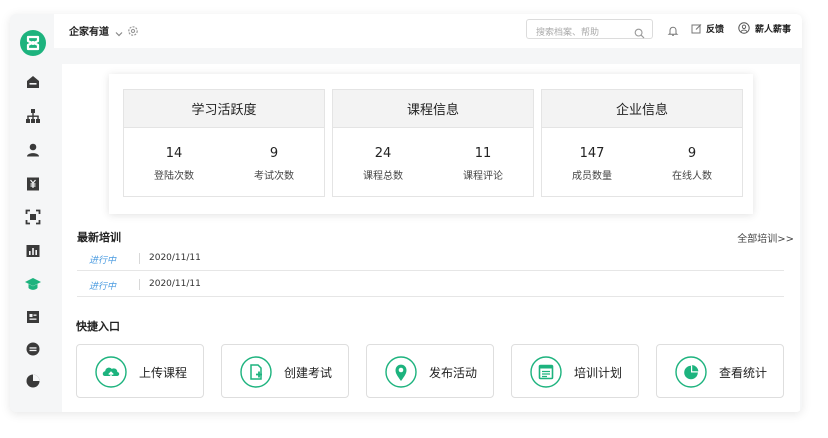 The image size is (828, 438). Describe the element at coordinates (256, 372) in the screenshot. I see `new-exam-icon` at that location.